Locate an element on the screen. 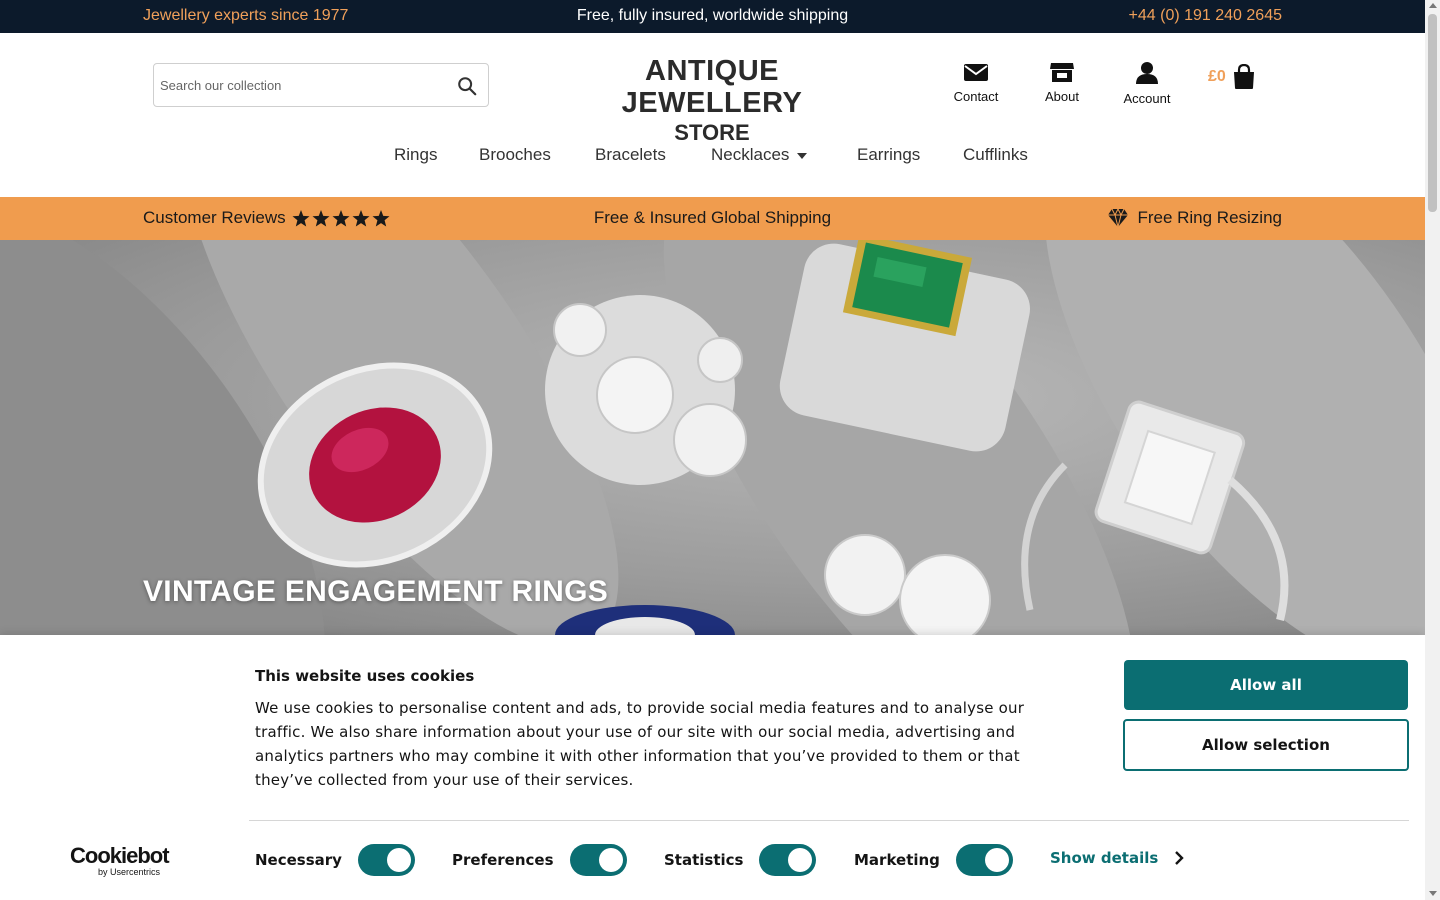  cookie-divider is located at coordinates (829, 820).